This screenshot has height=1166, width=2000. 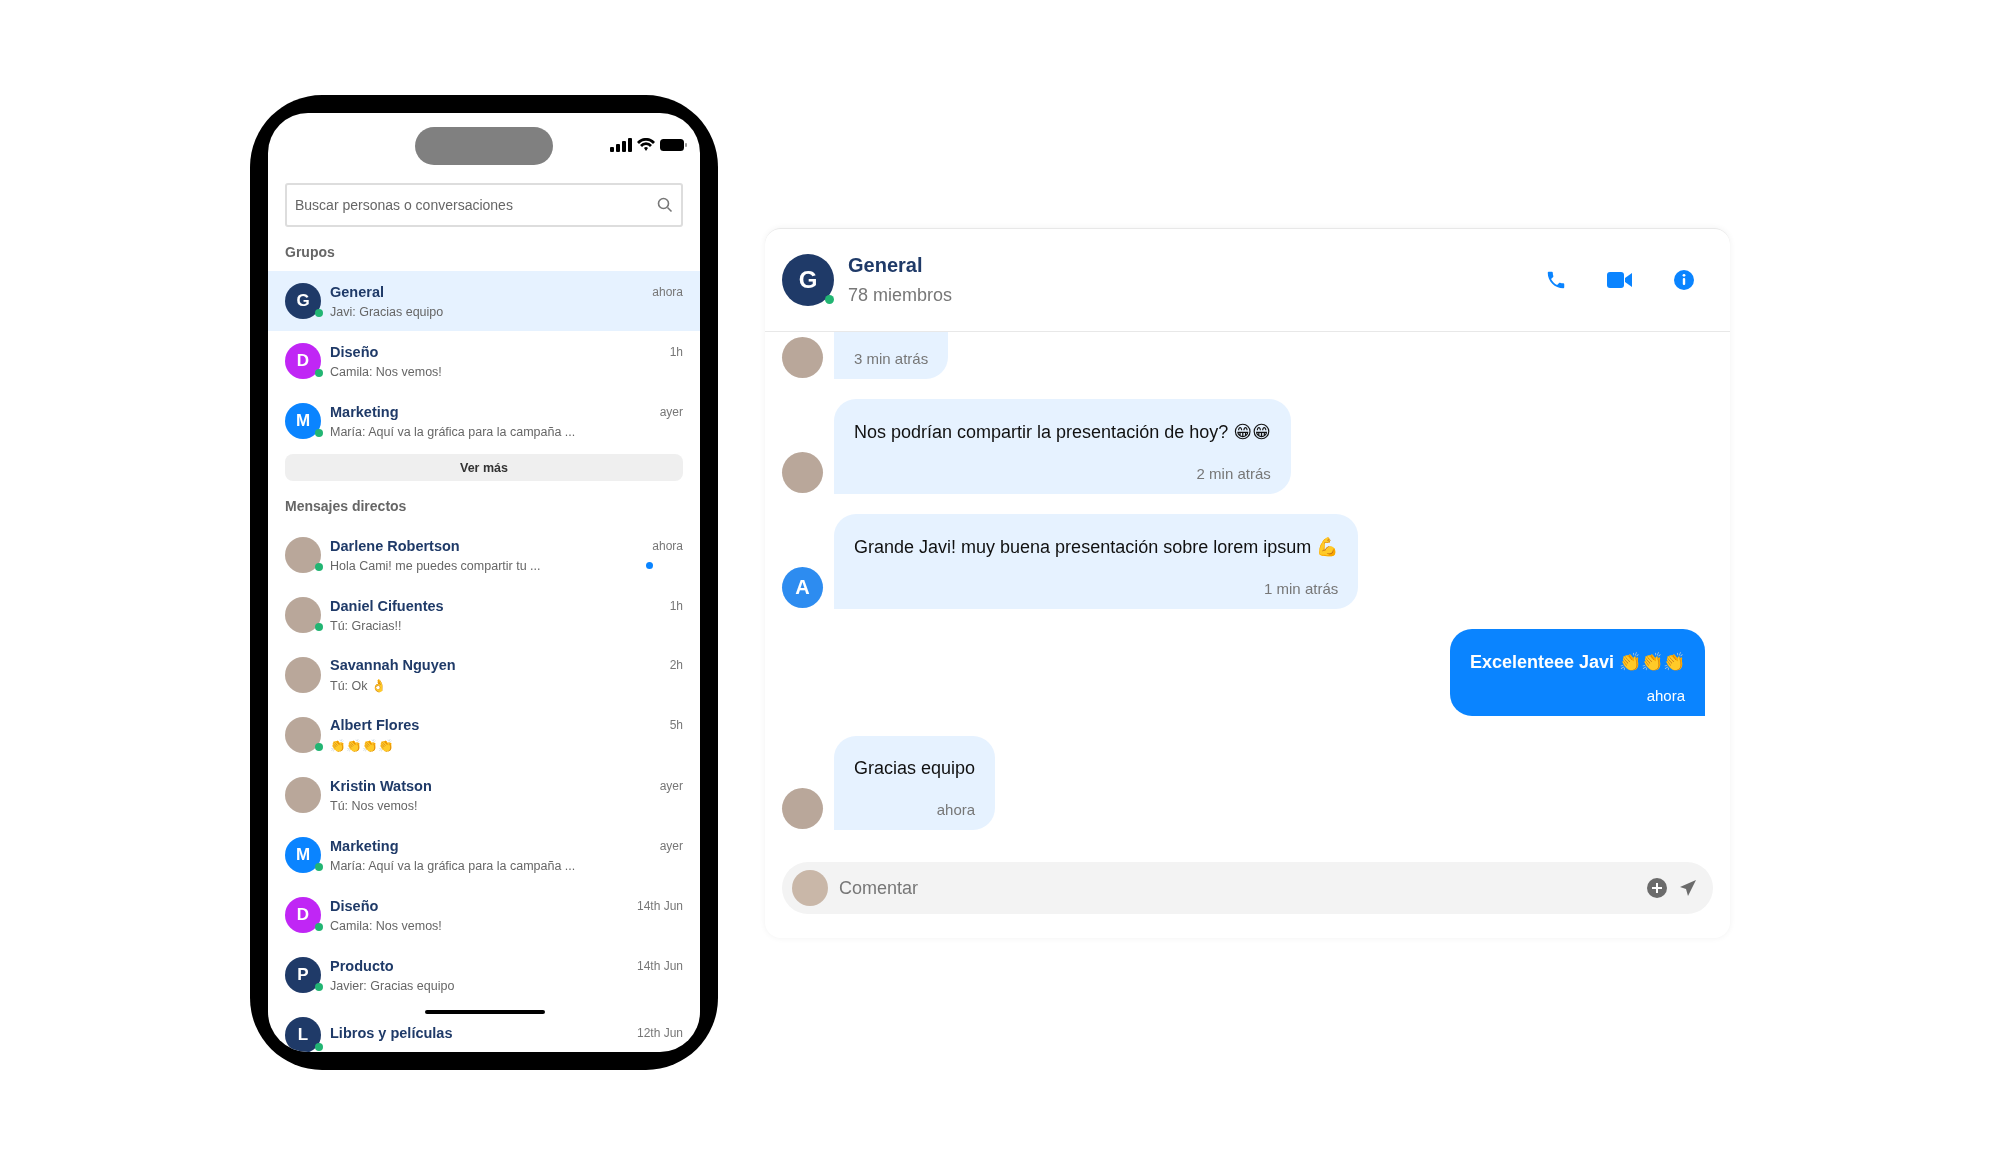 I want to click on chat-preview: 👏👏👏👏, so click(x=362, y=745).